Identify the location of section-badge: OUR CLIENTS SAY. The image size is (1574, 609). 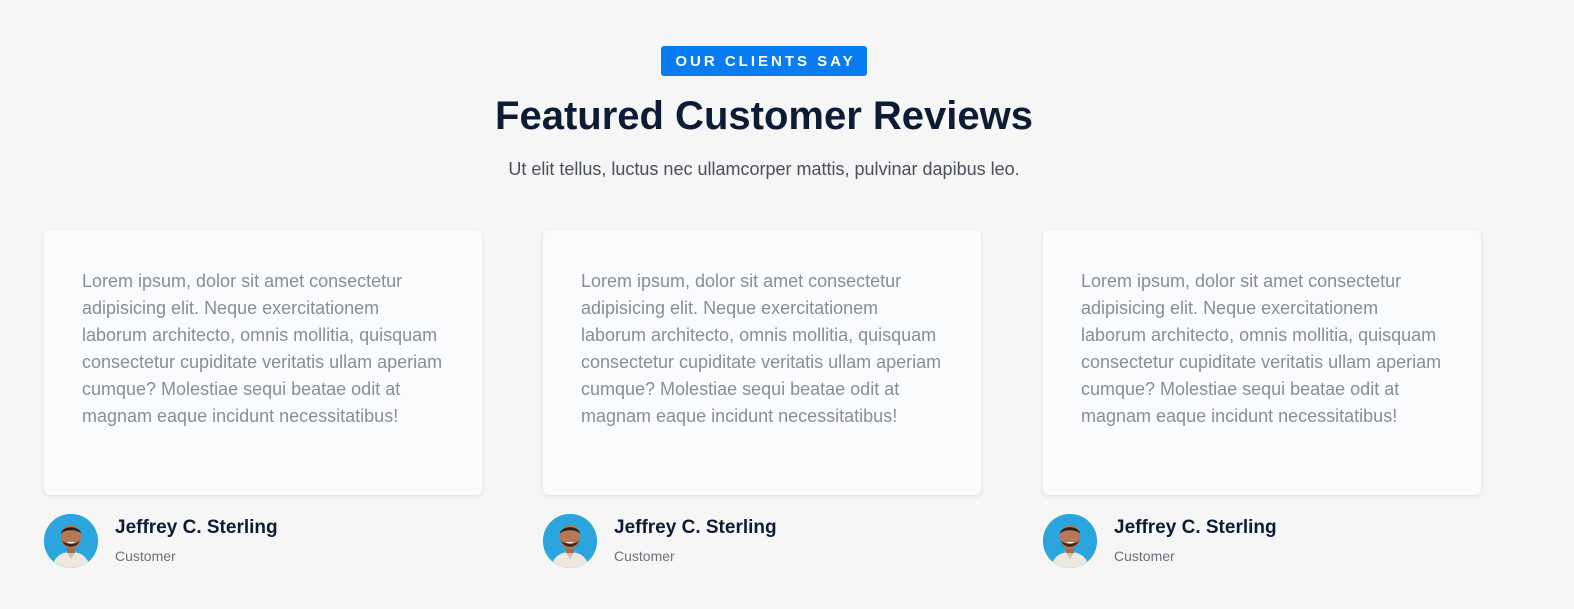
(764, 61).